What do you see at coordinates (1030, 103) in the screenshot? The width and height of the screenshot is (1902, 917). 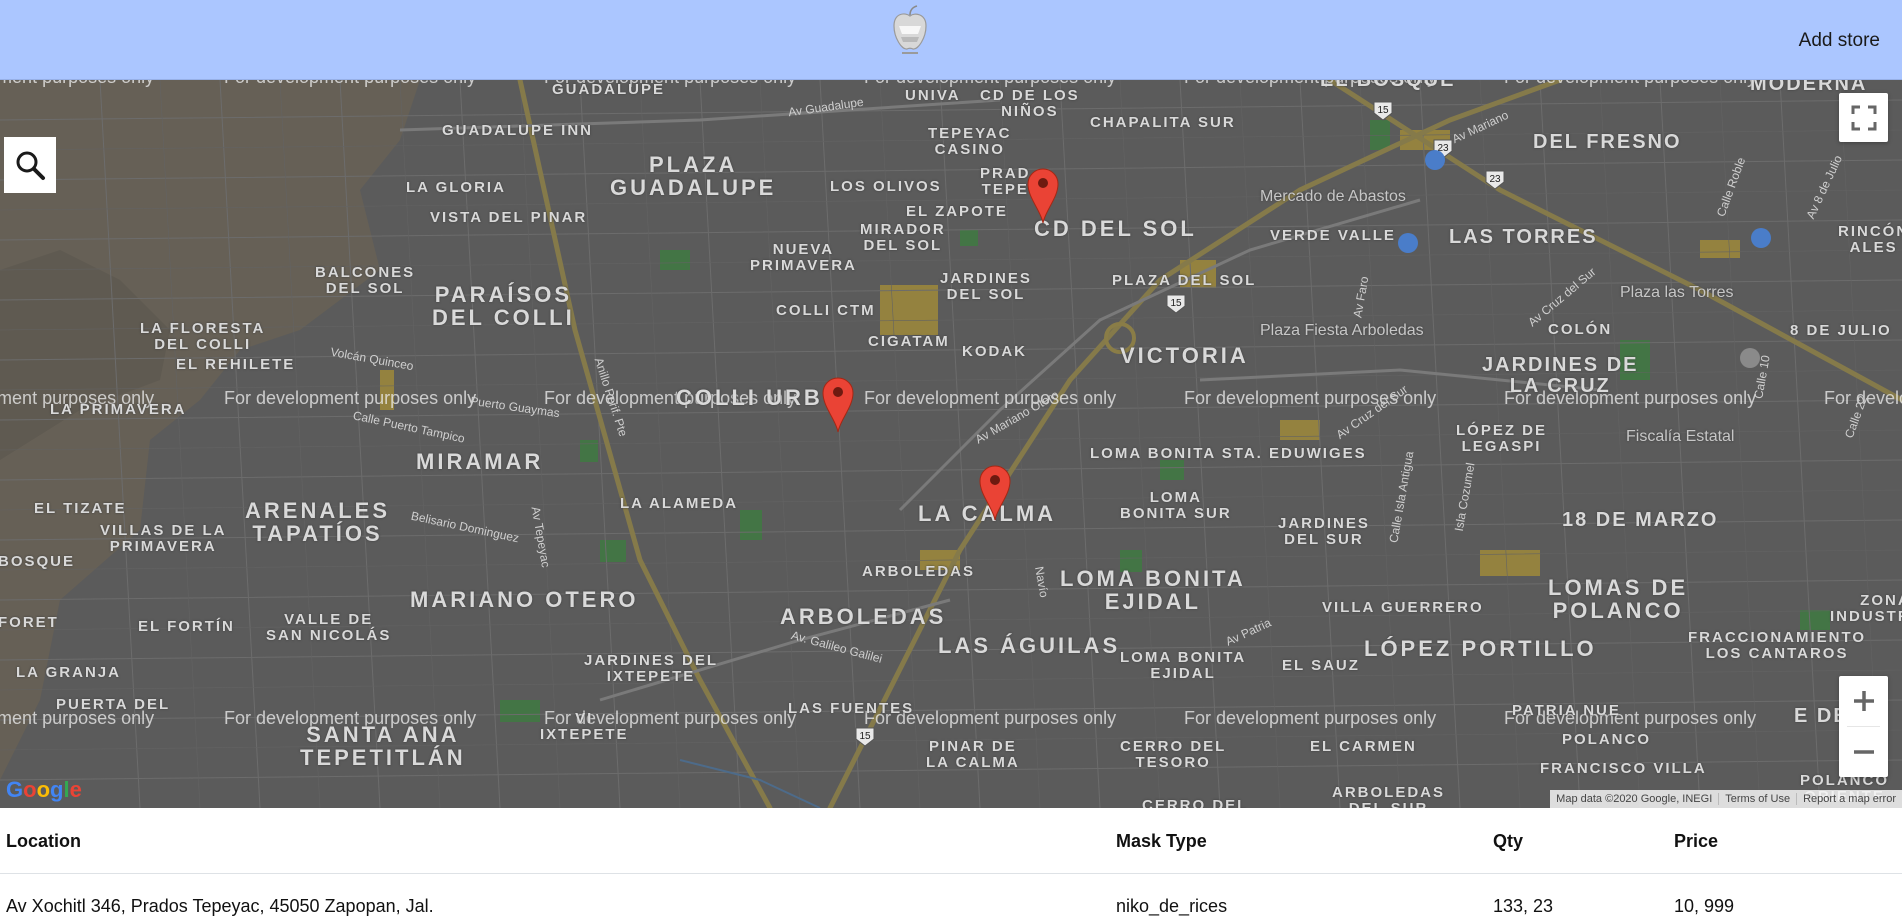 I see `area-label: CD DE LOS NIÑOS` at bounding box center [1030, 103].